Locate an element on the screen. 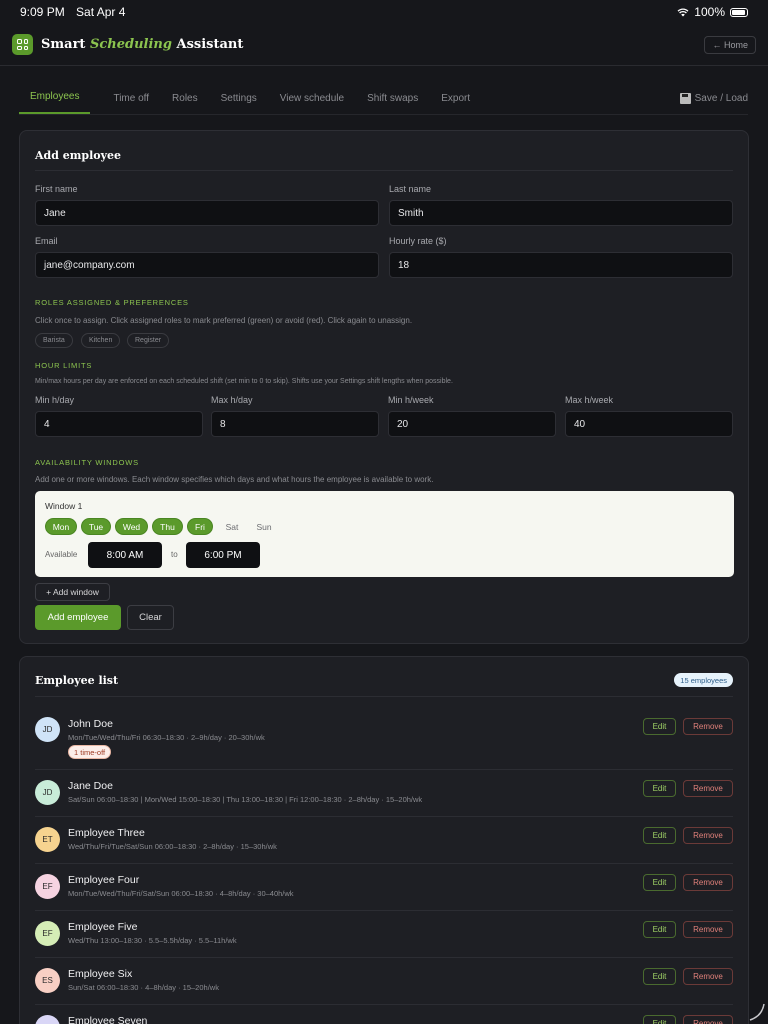  floppy-disk-icon is located at coordinates (685, 98).